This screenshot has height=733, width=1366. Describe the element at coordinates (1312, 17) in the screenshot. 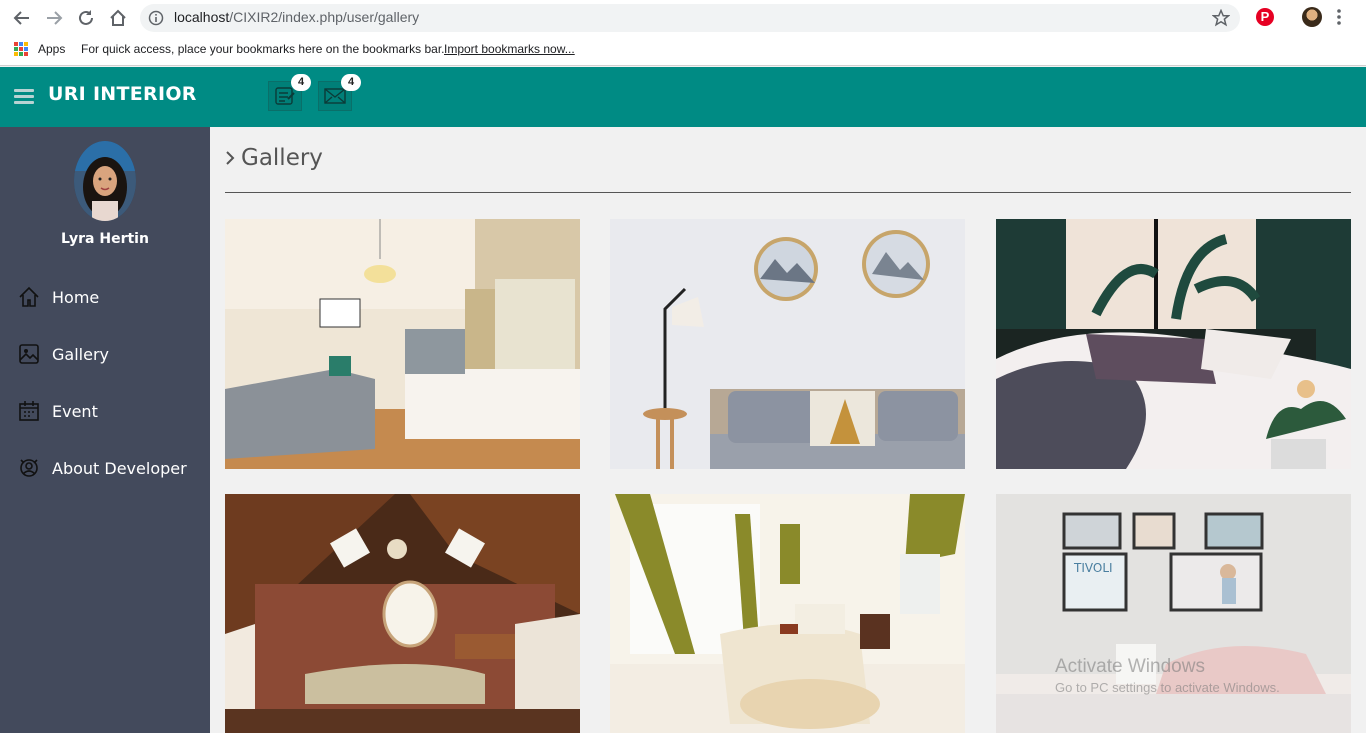

I see `profile-avatar-icon` at that location.